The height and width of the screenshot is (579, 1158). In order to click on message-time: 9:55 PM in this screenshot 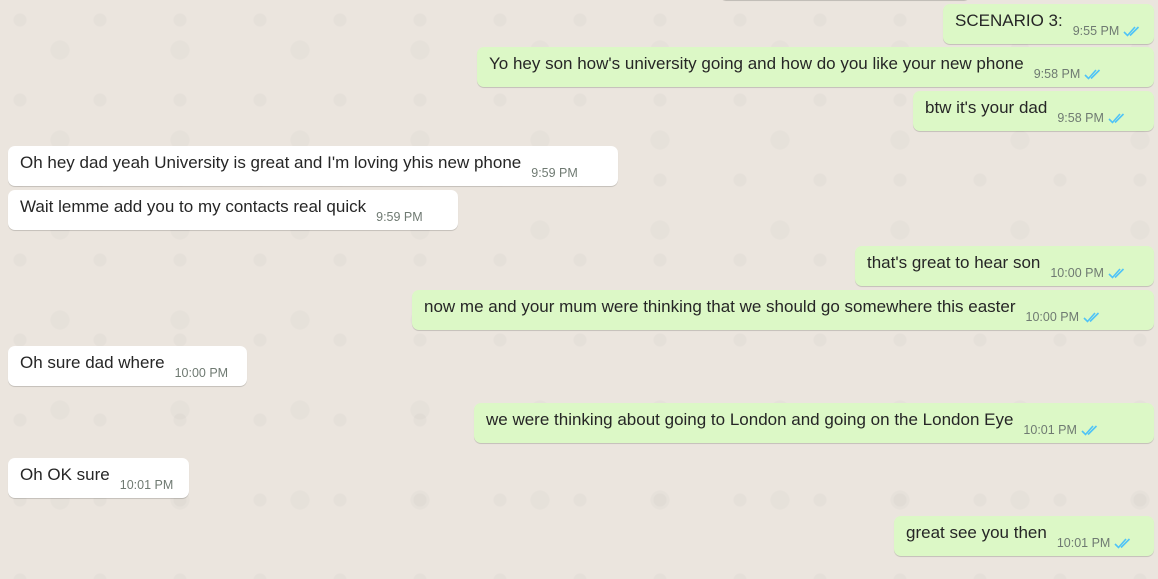, I will do `click(1096, 31)`.